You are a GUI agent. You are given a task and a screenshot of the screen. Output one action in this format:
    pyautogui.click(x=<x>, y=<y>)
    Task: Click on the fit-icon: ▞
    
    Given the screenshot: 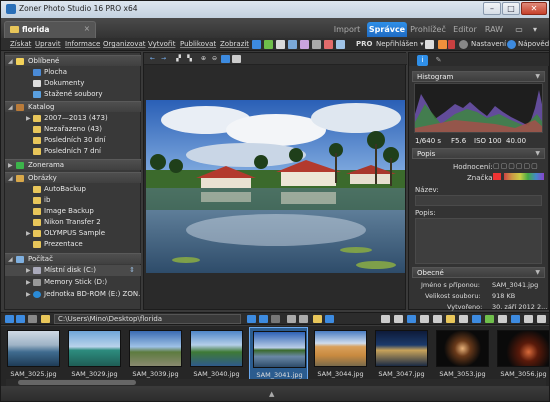 What is the action you would take?
    pyautogui.click(x=178, y=59)
    